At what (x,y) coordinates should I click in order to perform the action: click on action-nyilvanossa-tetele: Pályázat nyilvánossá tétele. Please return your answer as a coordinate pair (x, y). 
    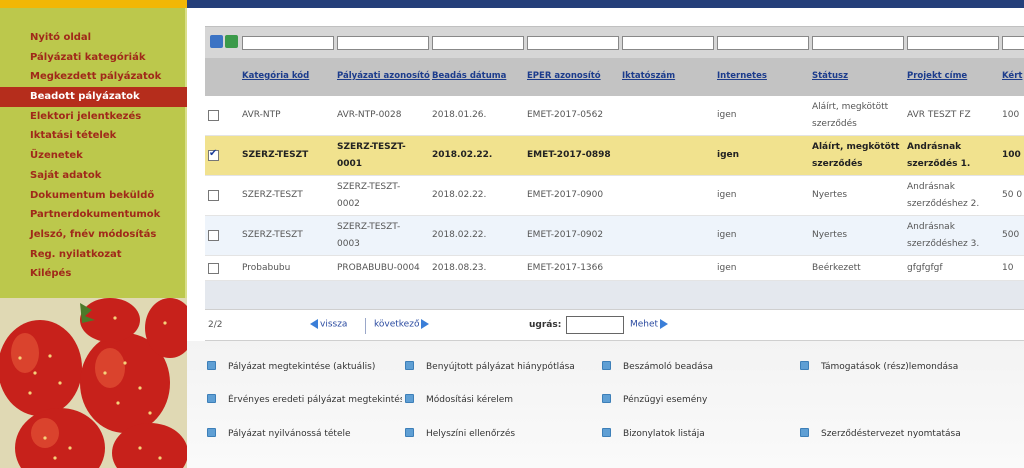
    Looking at the image, I should click on (279, 433).